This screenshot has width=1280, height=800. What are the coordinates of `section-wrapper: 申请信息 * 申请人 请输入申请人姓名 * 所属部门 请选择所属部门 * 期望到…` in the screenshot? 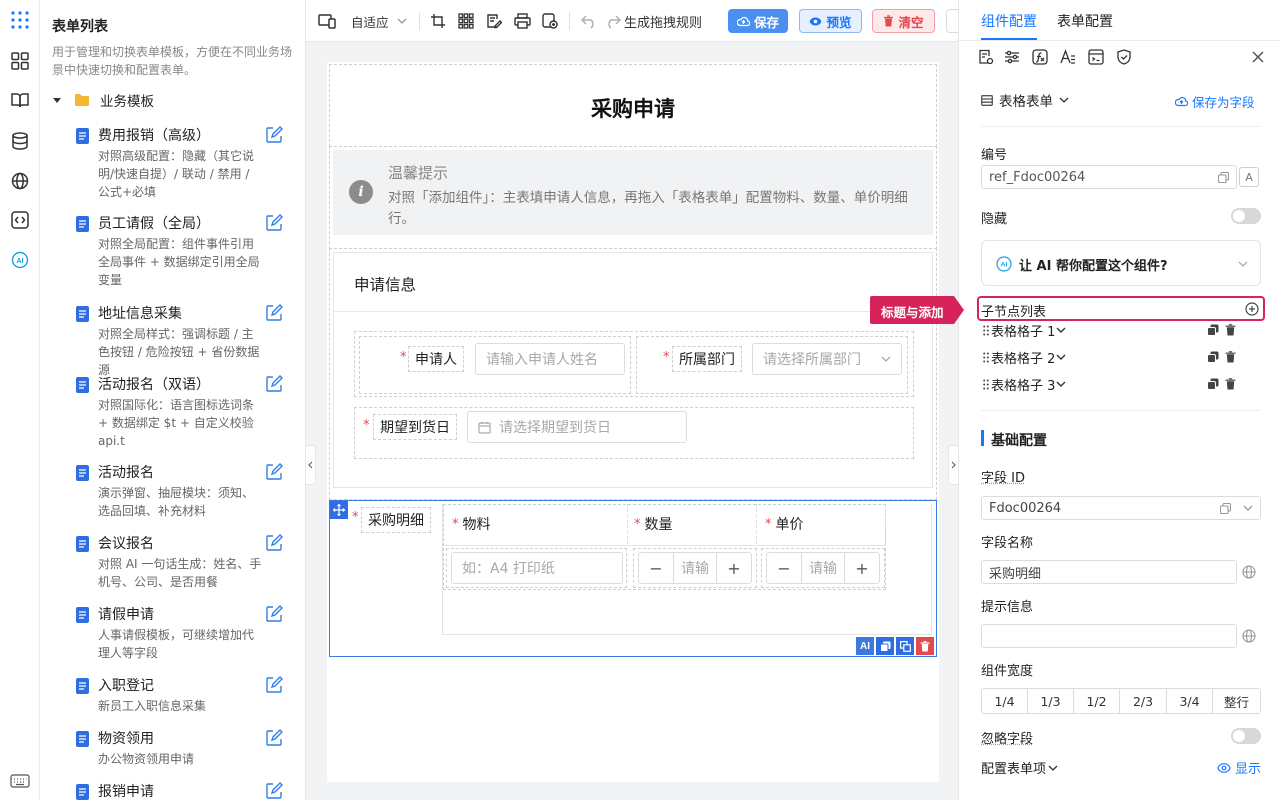 It's located at (633, 374).